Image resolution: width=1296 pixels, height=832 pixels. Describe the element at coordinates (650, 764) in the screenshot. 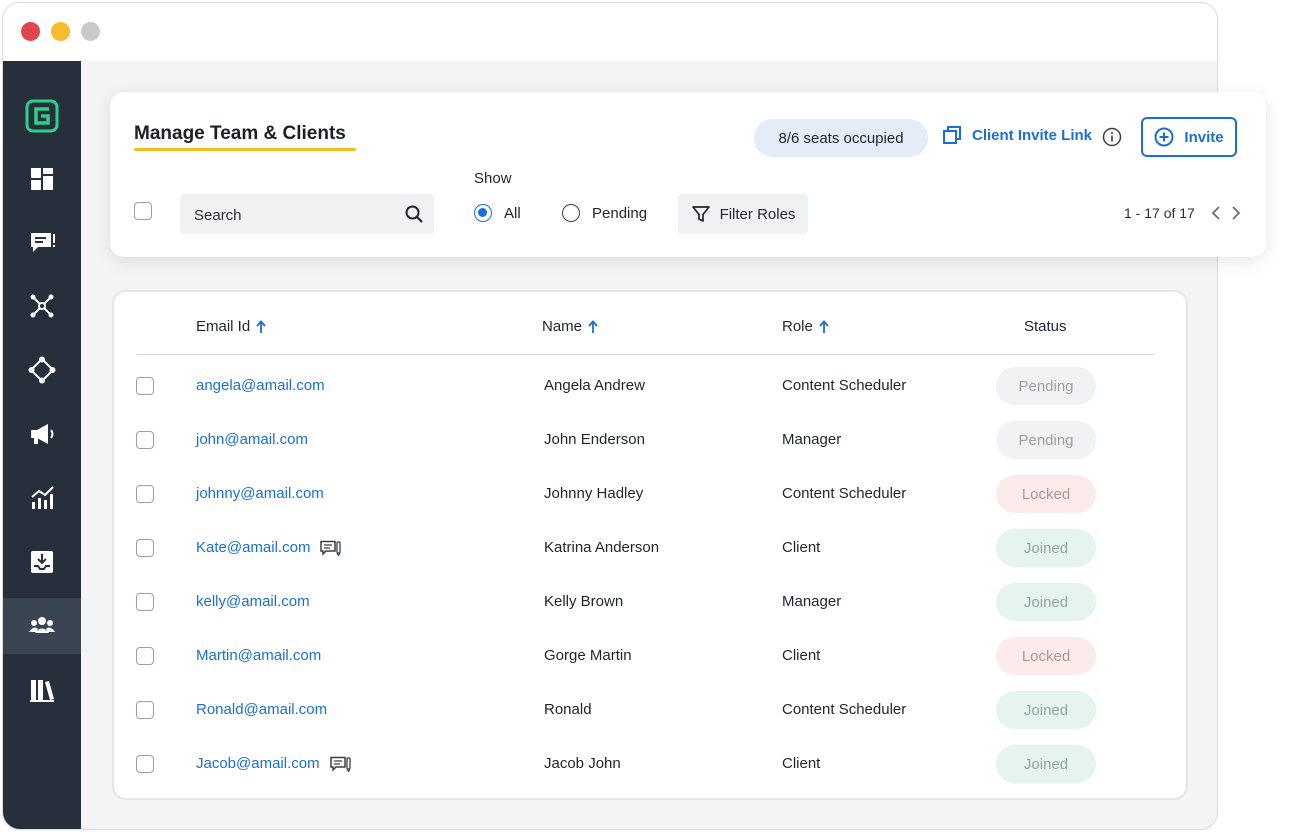

I see `table-row: Jacob@amail.com Jacob John Client Joined` at that location.